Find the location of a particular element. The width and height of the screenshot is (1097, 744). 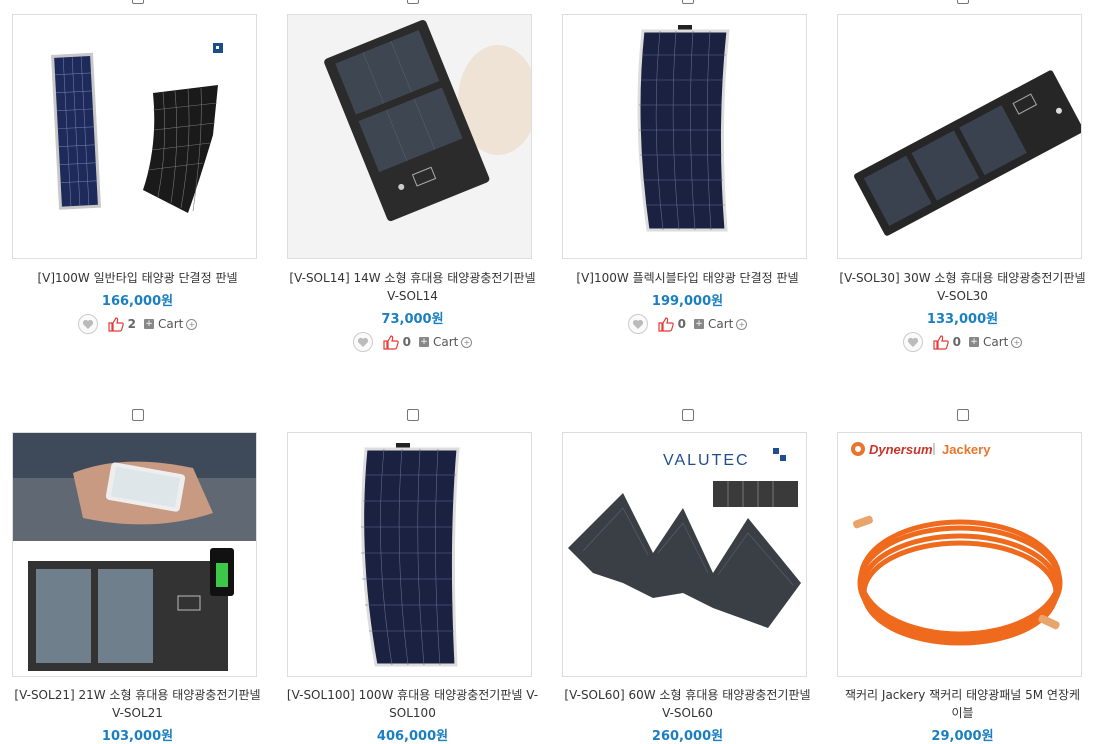

product-price: 73,000원 is located at coordinates (412, 319).